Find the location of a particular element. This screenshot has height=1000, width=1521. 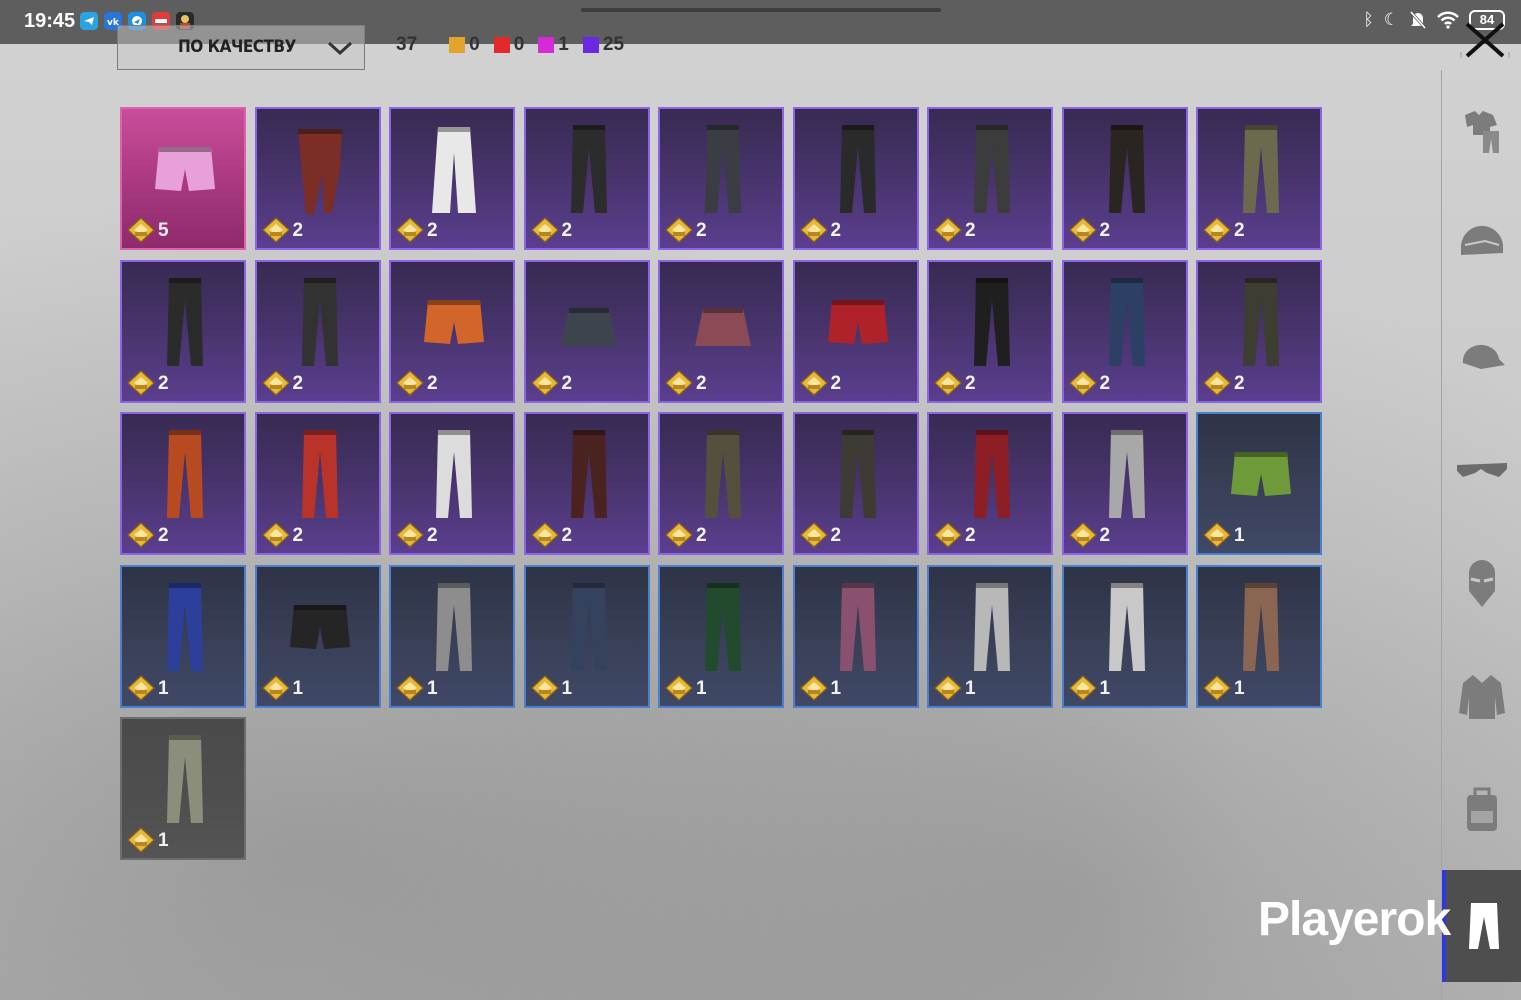

count-pink: 1 is located at coordinates (553, 45).